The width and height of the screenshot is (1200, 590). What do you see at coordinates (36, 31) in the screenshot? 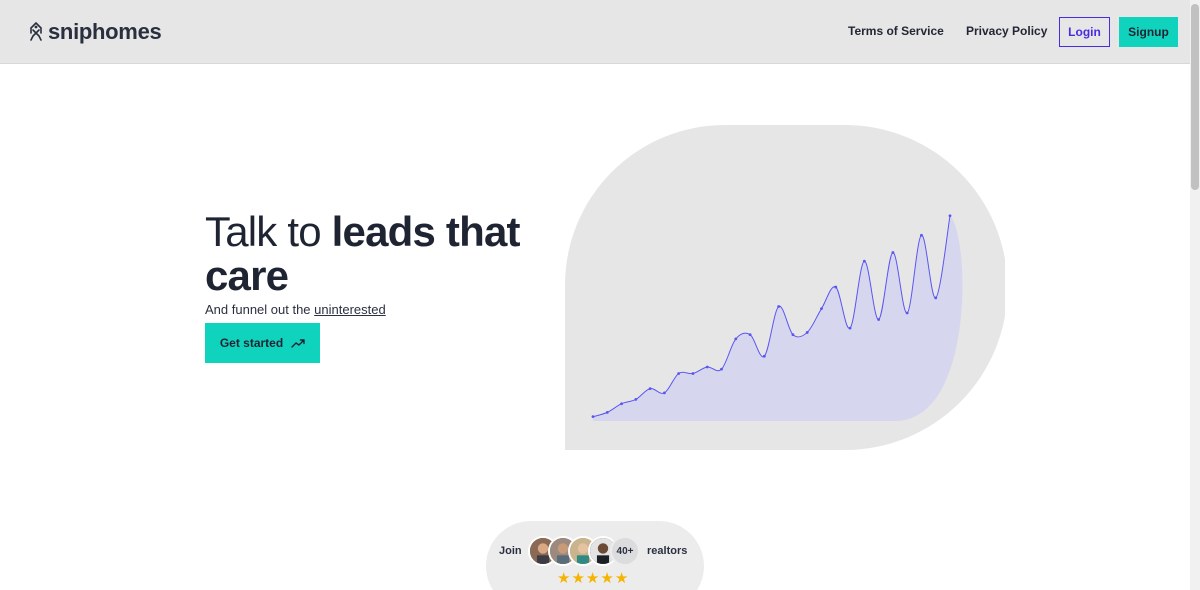
I see `house-key-icon` at bounding box center [36, 31].